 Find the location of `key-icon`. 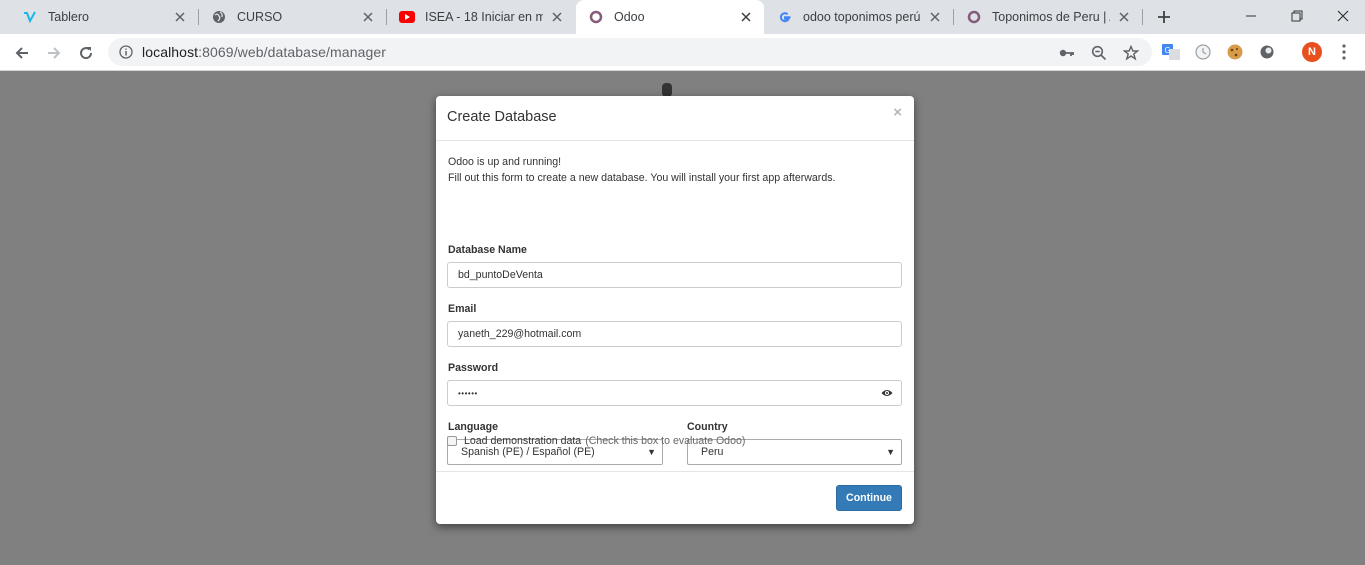

key-icon is located at coordinates (1067, 53).